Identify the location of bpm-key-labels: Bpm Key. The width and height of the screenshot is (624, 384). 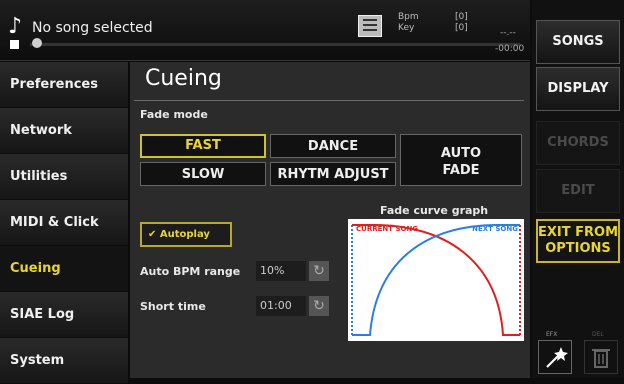
(408, 23).